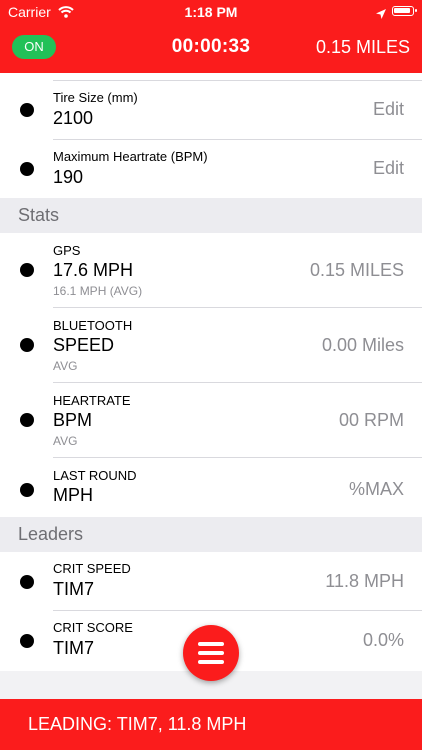 This screenshot has height=750, width=422. I want to click on stat-value: SPEED, so click(84, 345).